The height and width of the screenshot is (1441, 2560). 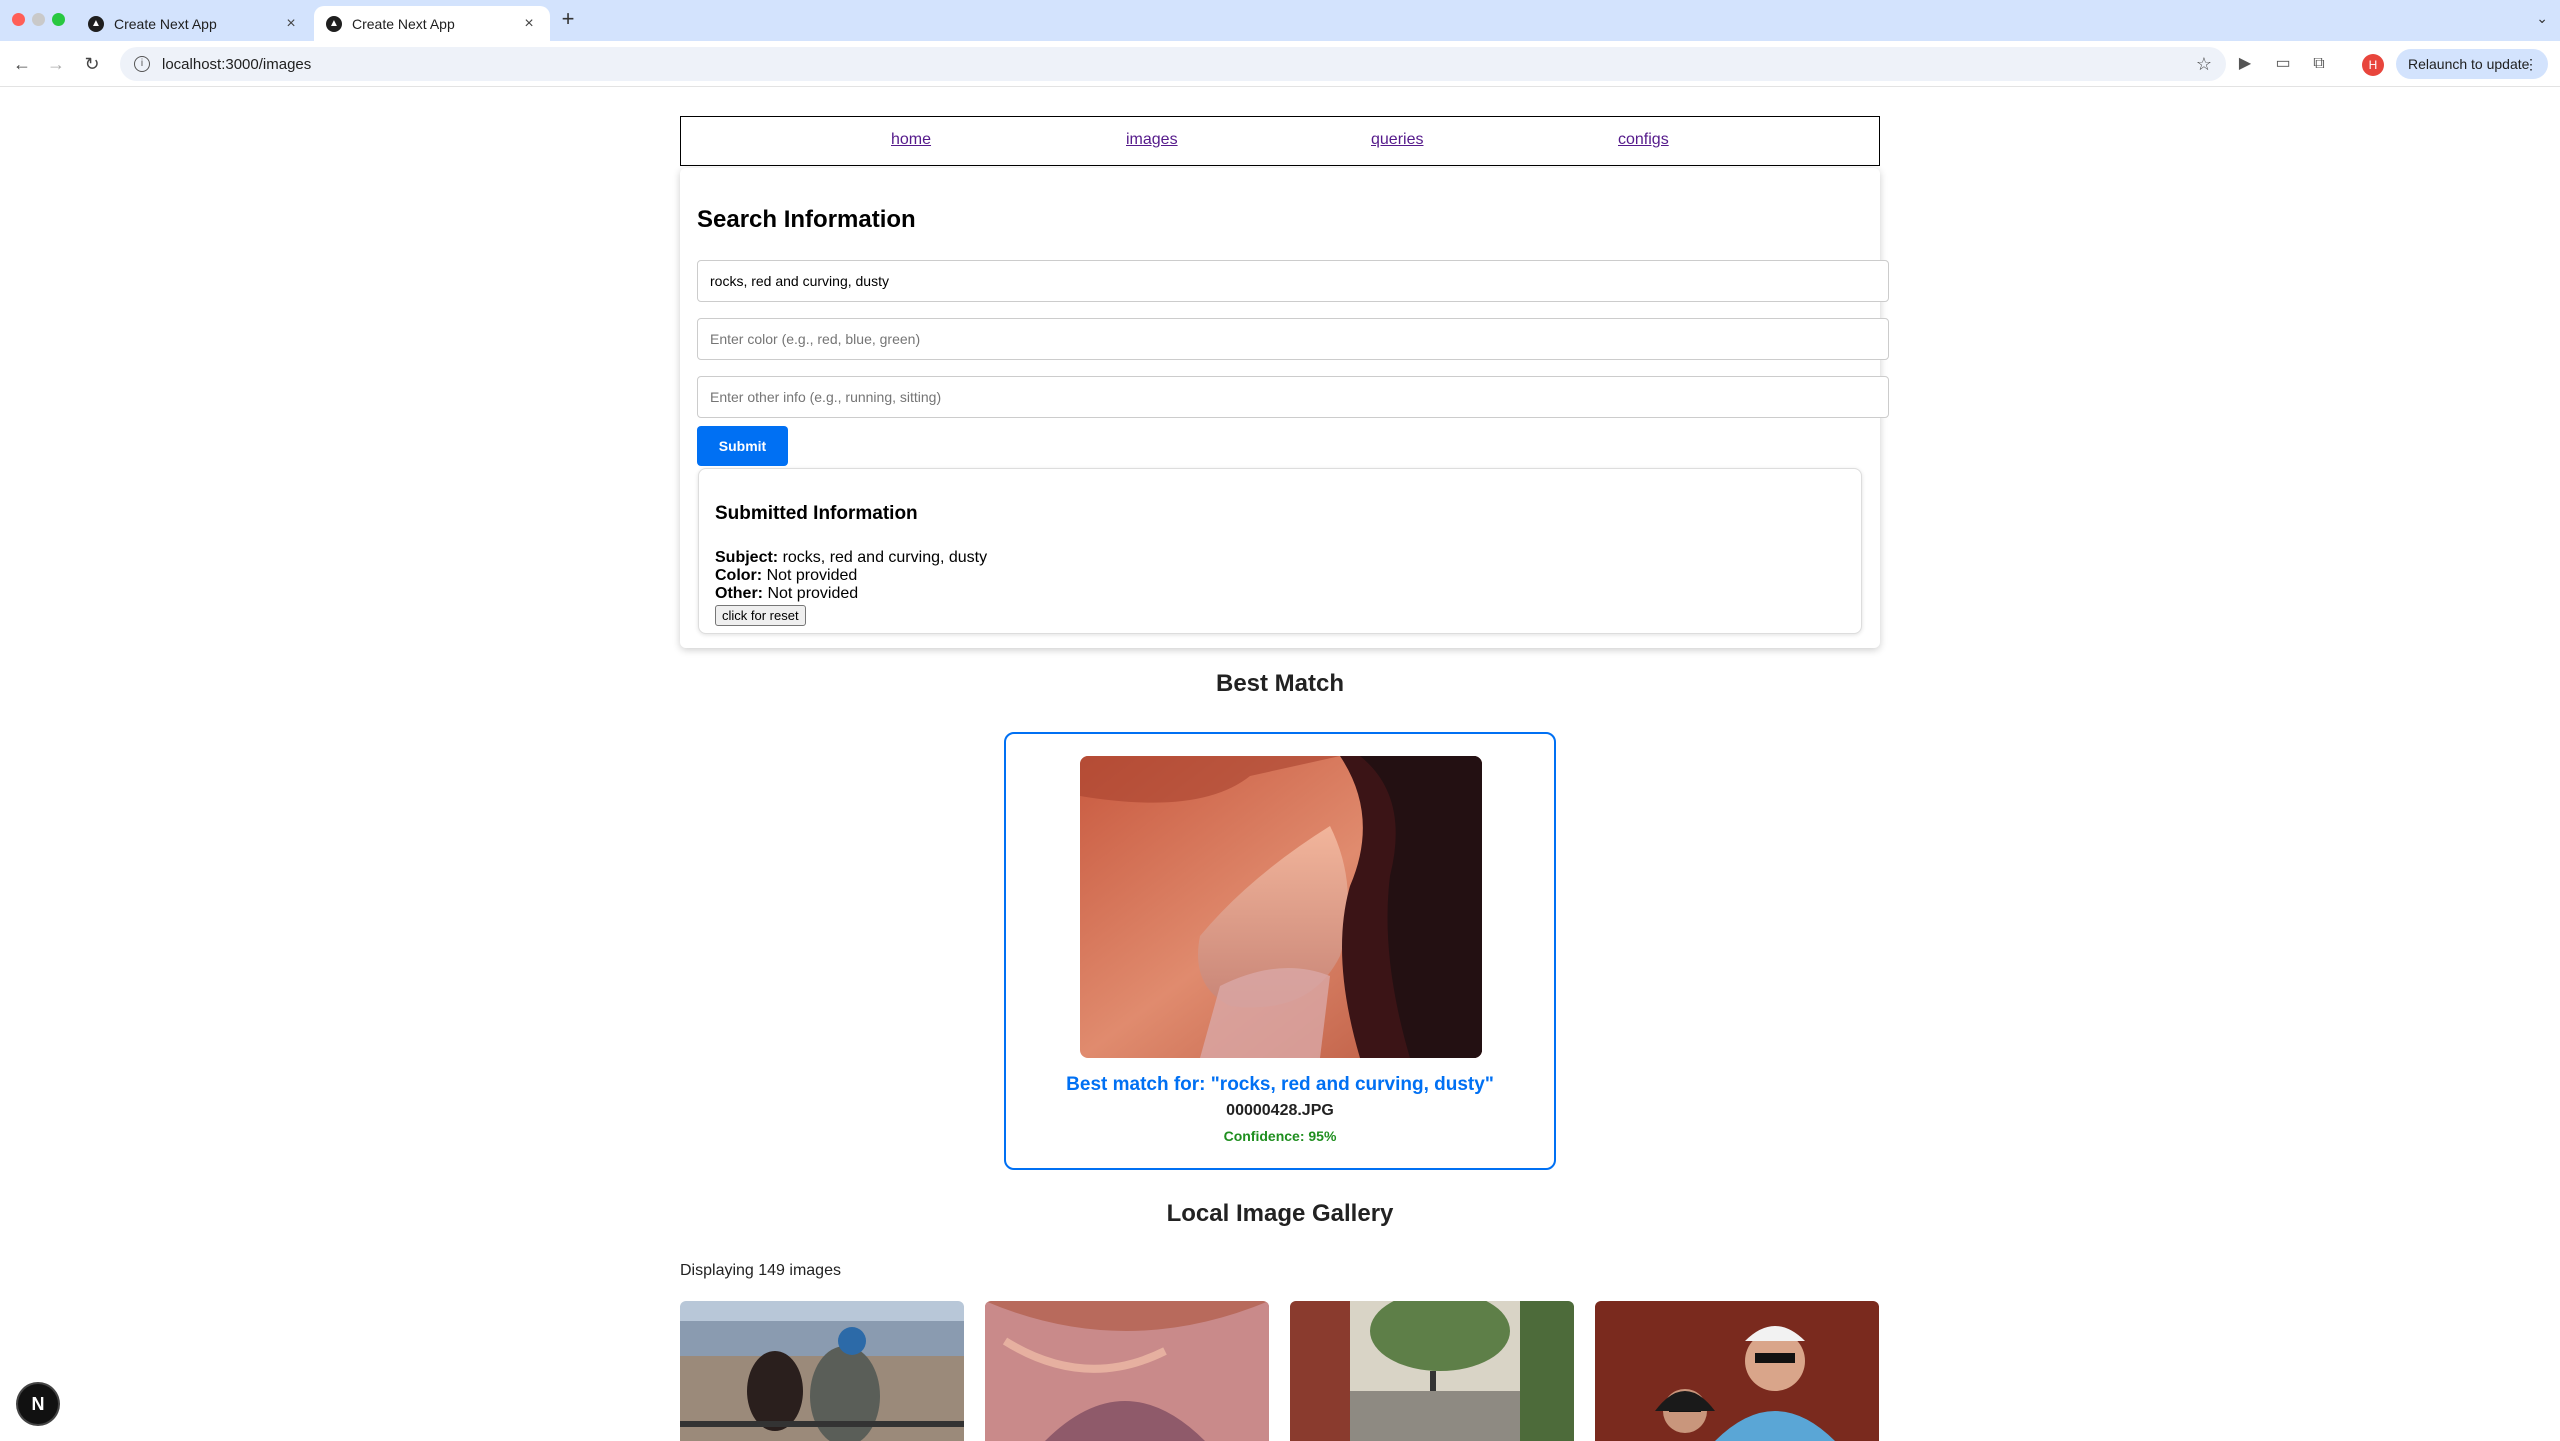 What do you see at coordinates (1280, 141) in the screenshot?
I see `top-navigation: home images queries configs` at bounding box center [1280, 141].